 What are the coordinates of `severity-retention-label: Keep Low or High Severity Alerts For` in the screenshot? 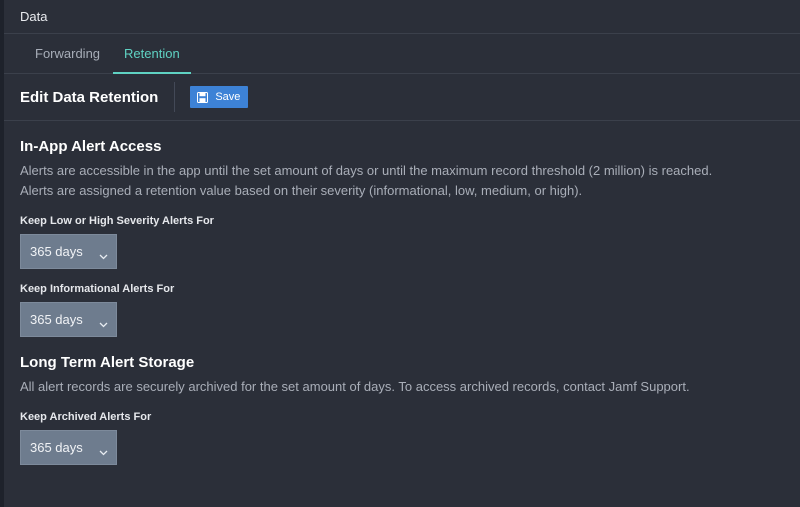 It's located at (117, 221).